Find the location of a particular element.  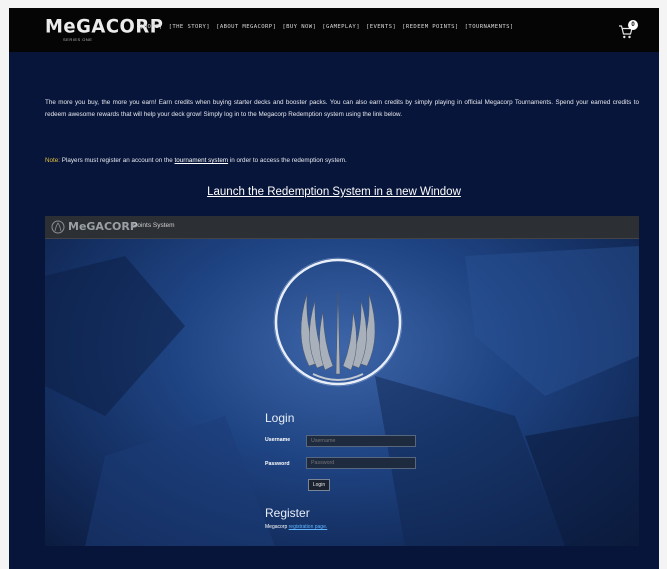

username-input is located at coordinates (361, 441).